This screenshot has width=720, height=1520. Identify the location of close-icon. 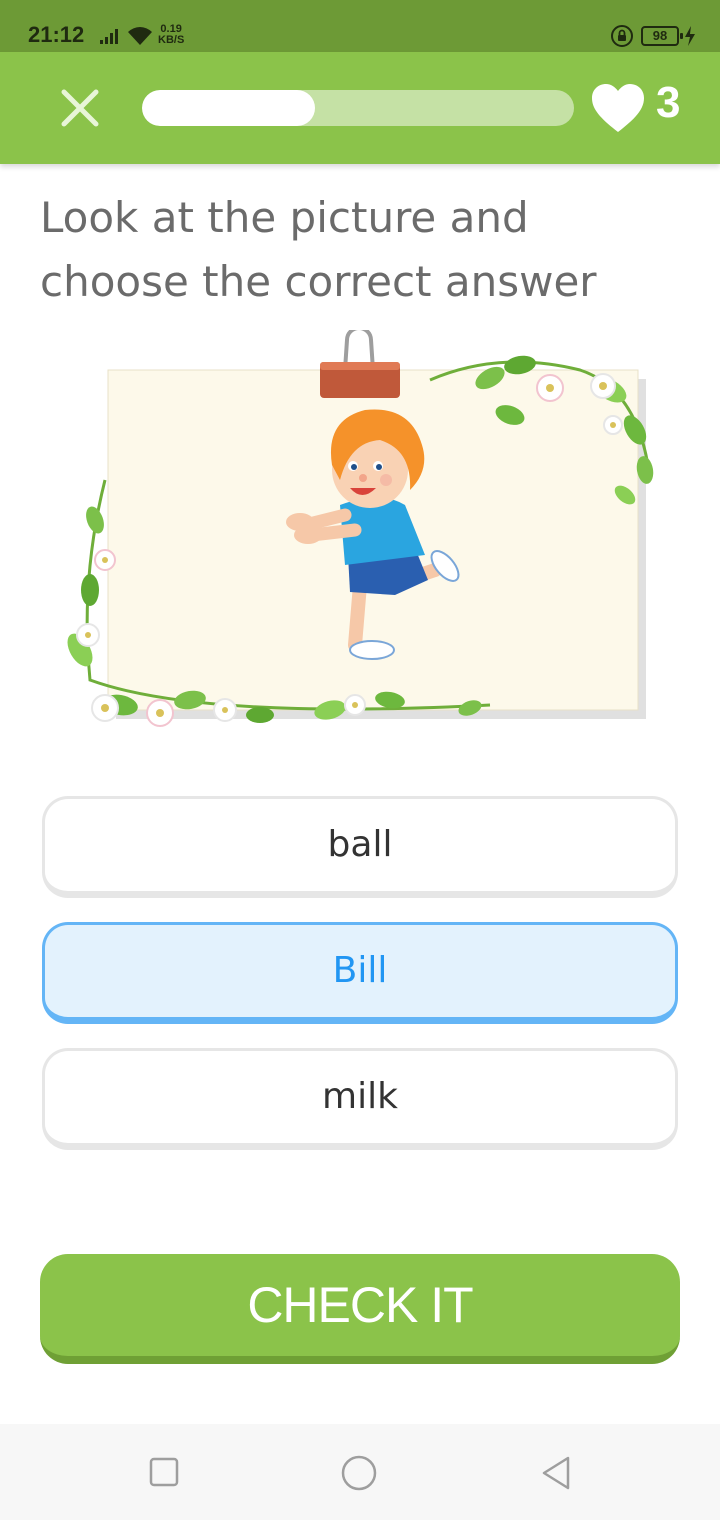
(80, 108).